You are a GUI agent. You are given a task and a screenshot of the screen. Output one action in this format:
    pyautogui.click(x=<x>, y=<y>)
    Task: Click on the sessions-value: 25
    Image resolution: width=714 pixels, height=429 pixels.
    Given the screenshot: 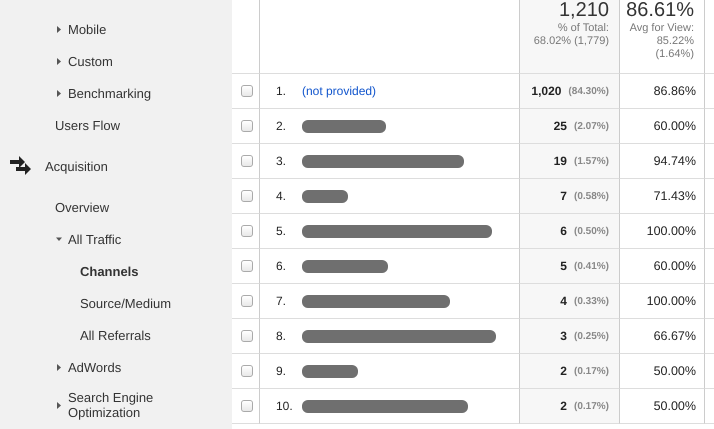 What is the action you would take?
    pyautogui.click(x=560, y=126)
    